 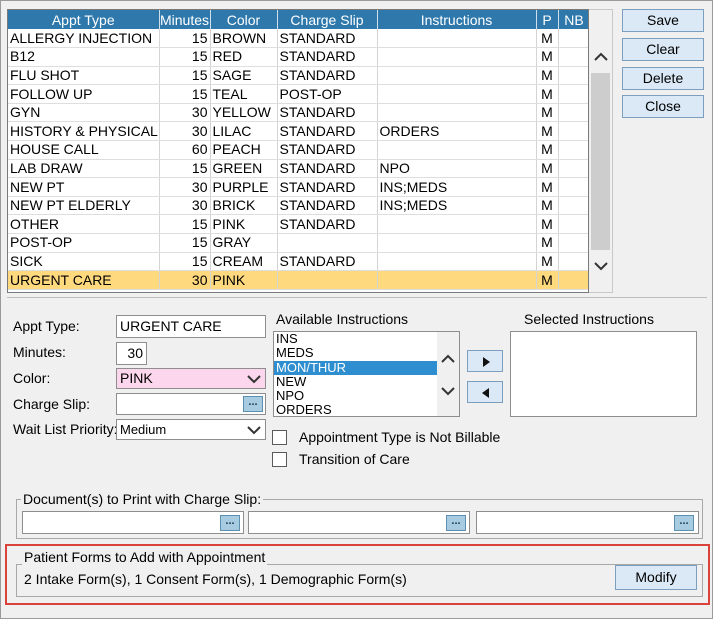 I want to click on cell-appt-type: ALLERGY INJECTION, so click(x=84, y=39).